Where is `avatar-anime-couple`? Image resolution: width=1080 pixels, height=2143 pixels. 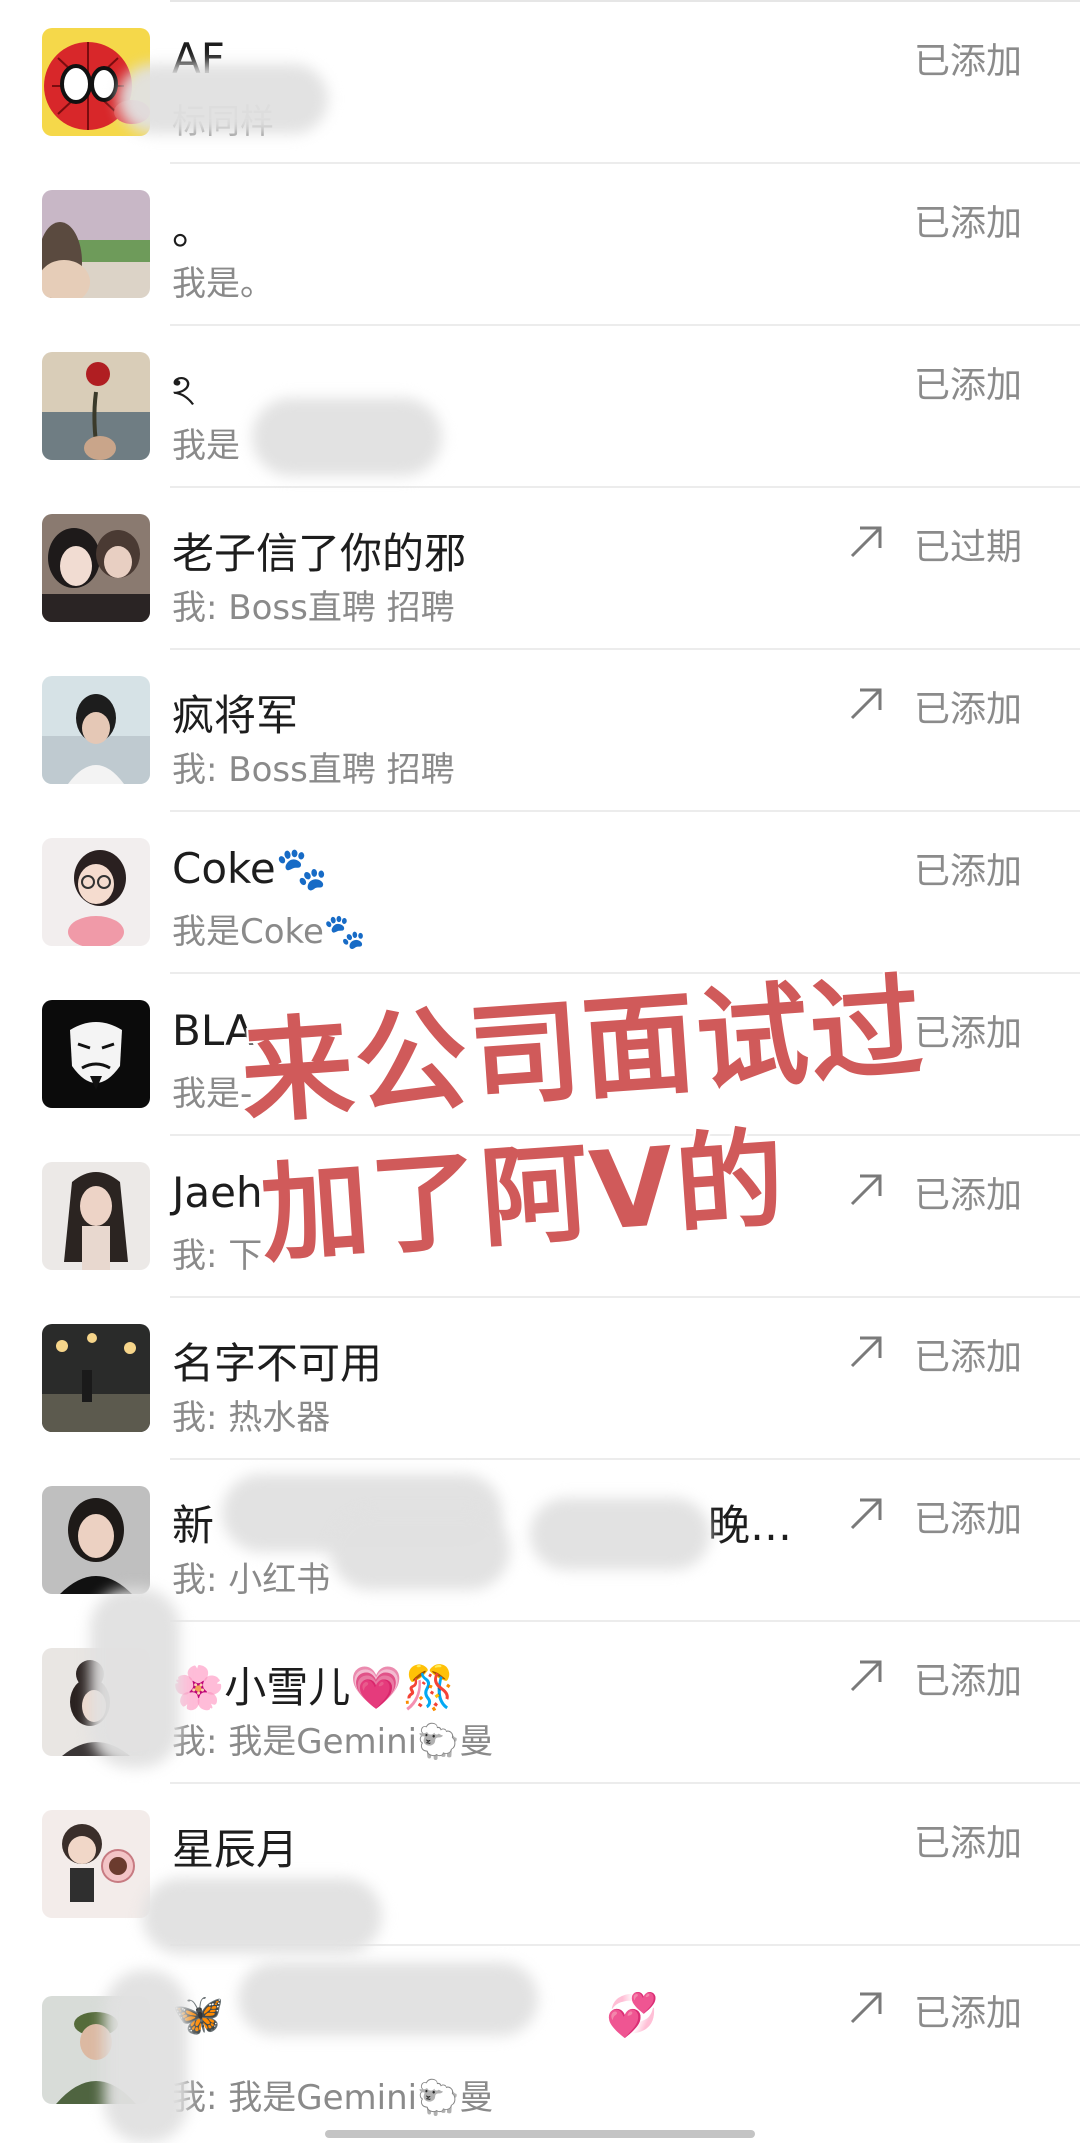 avatar-anime-couple is located at coordinates (96, 568).